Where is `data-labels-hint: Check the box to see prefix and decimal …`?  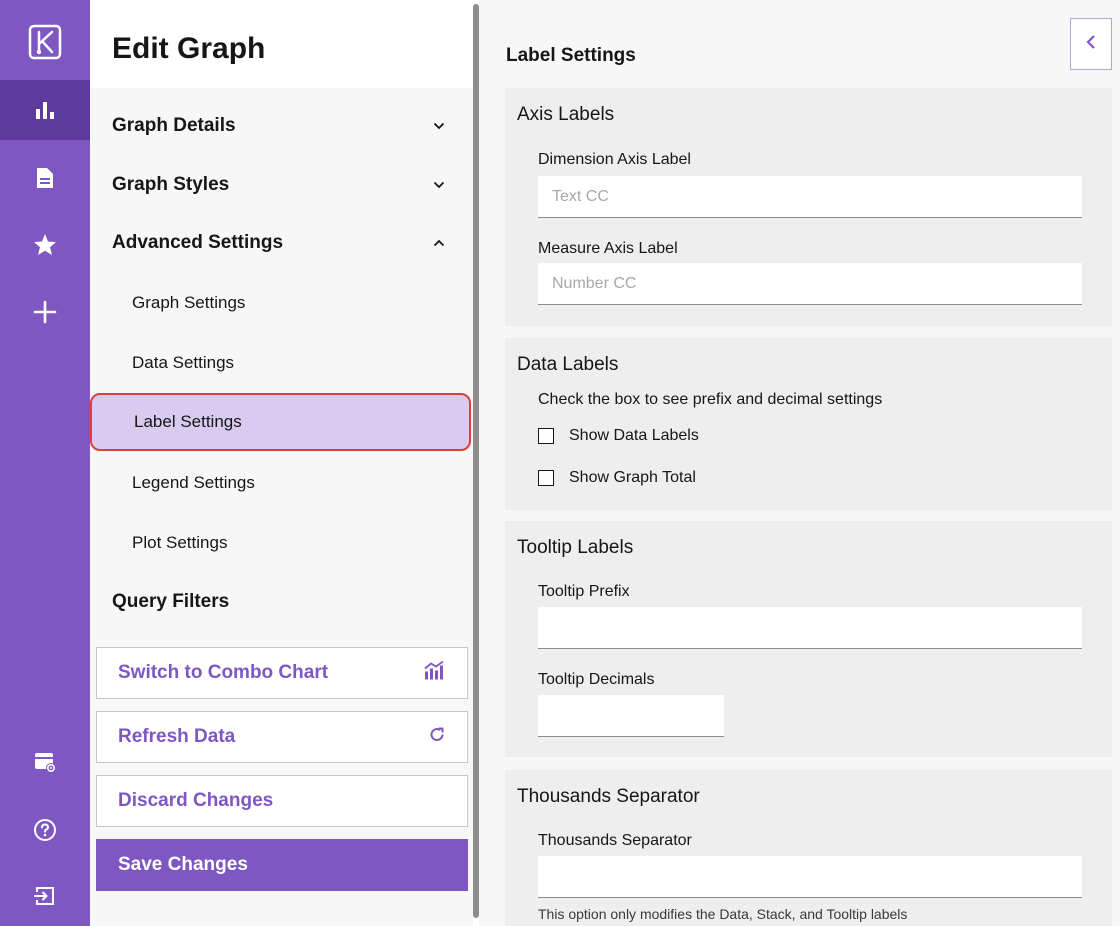
data-labels-hint: Check the box to see prefix and decimal … is located at coordinates (710, 399).